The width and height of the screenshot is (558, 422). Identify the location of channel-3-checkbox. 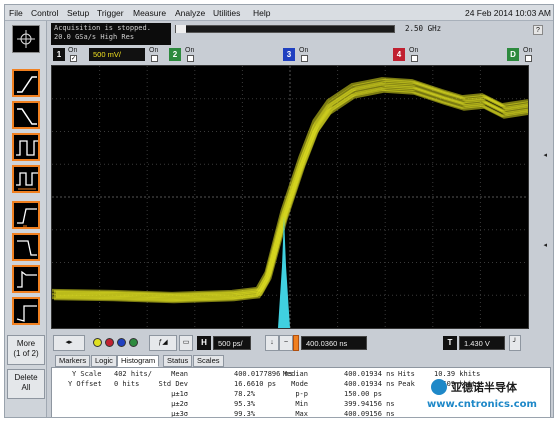
(304, 58).